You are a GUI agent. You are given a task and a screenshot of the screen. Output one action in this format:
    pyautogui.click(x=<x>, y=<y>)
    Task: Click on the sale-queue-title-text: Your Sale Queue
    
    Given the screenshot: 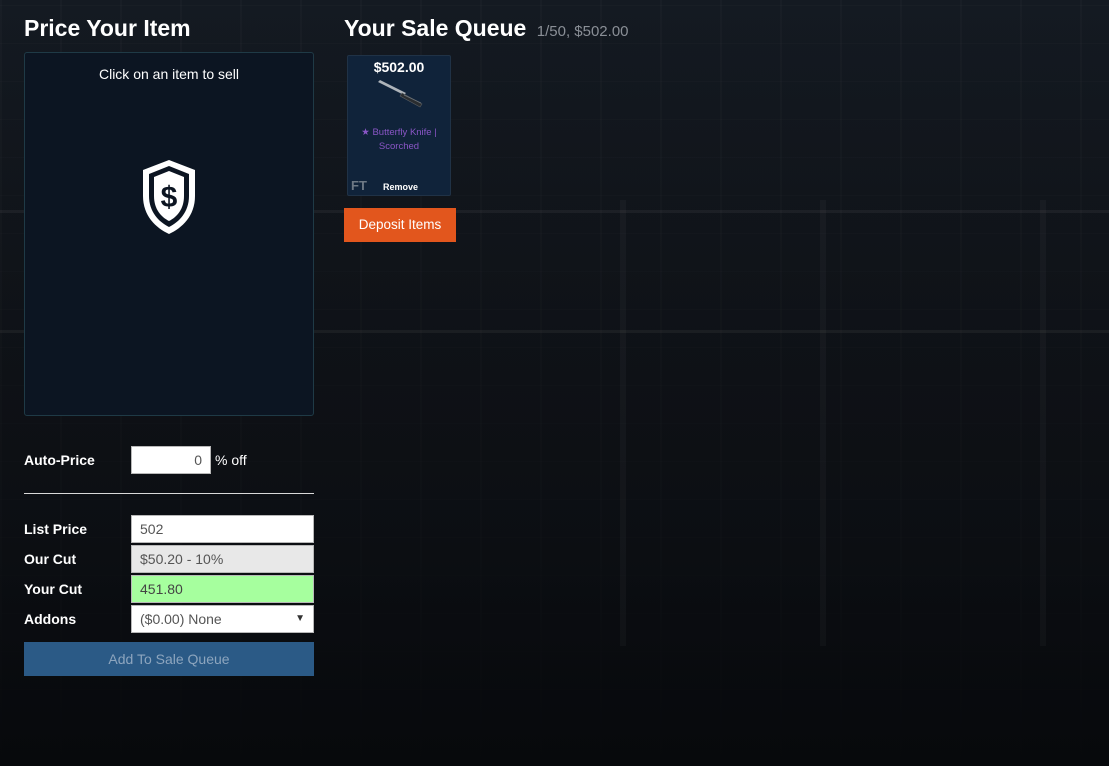 What is the action you would take?
    pyautogui.click(x=435, y=28)
    